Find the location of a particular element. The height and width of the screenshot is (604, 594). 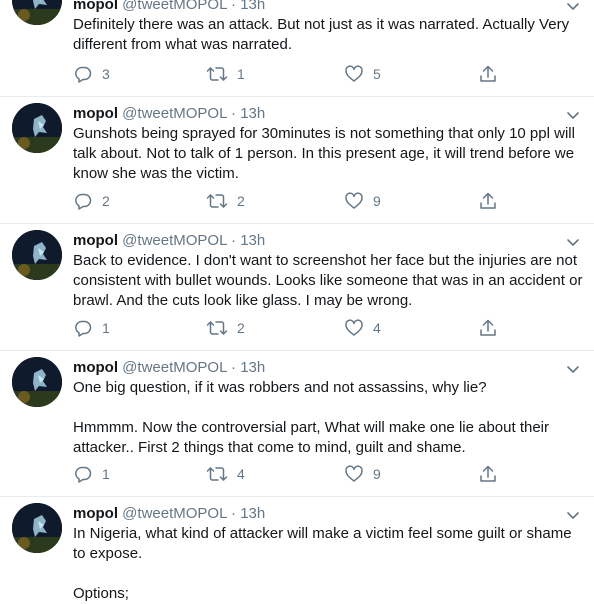

like-button: 4 is located at coordinates (362, 328).